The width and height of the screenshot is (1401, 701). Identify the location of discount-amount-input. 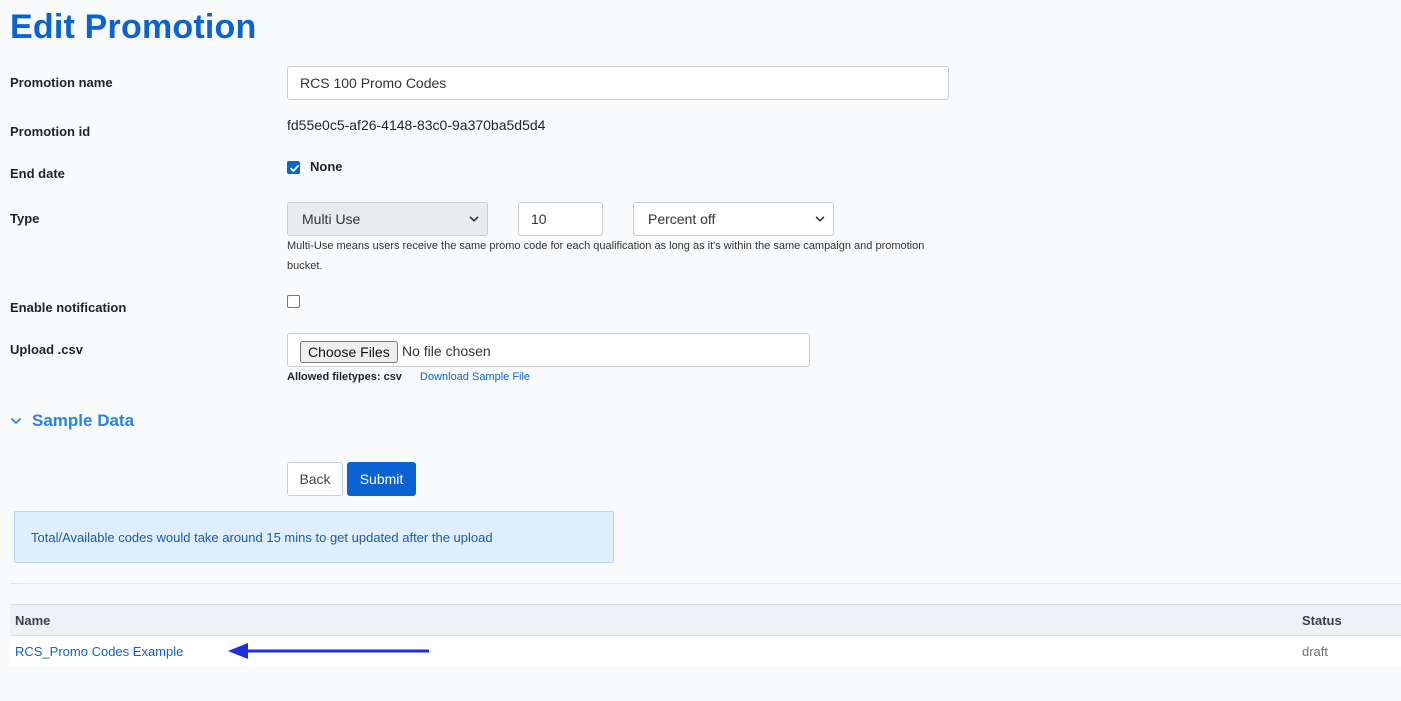
(560, 219).